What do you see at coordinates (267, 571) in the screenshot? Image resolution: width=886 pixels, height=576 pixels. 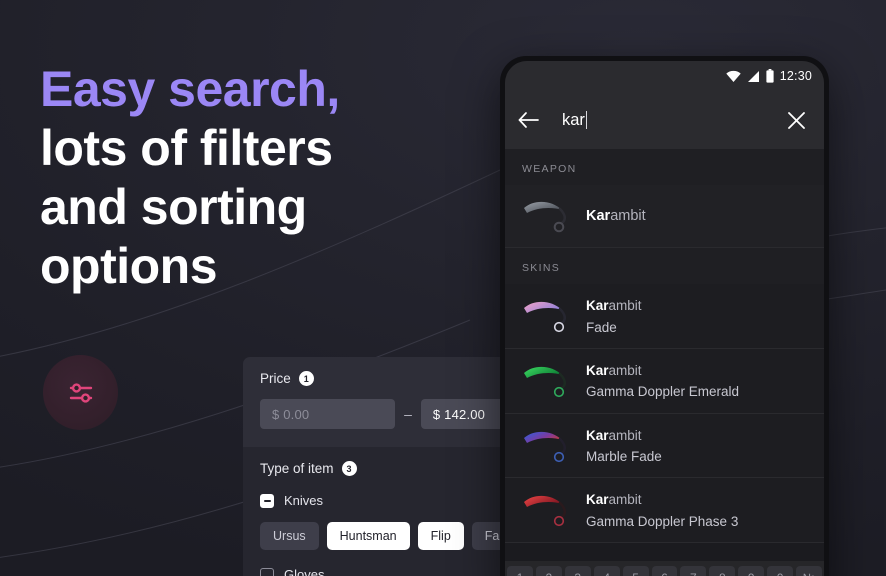 I see `gloves-checkbox` at bounding box center [267, 571].